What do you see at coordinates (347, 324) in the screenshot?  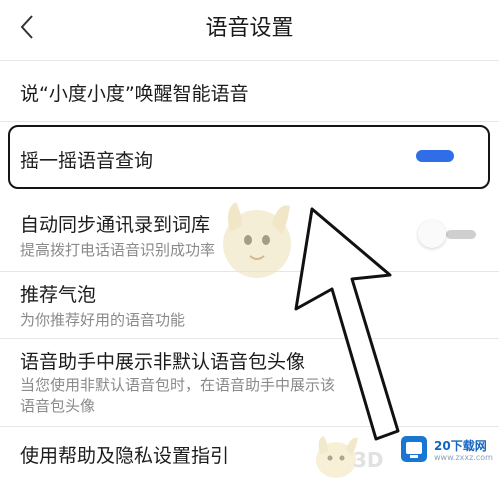 I see `pointer-arrow-icon` at bounding box center [347, 324].